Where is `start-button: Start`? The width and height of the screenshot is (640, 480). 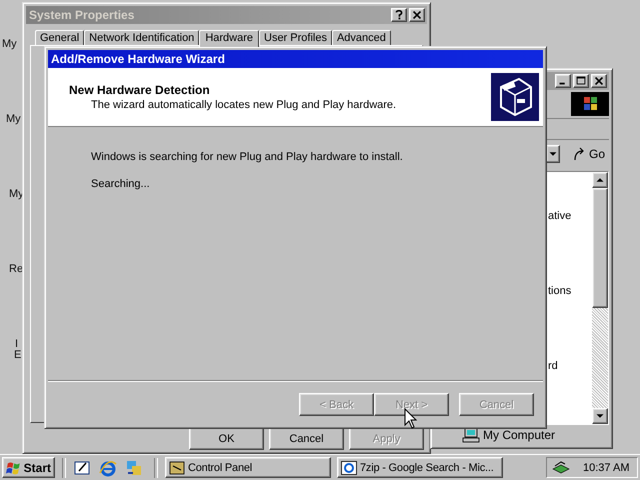 start-button: Start is located at coordinates (28, 467).